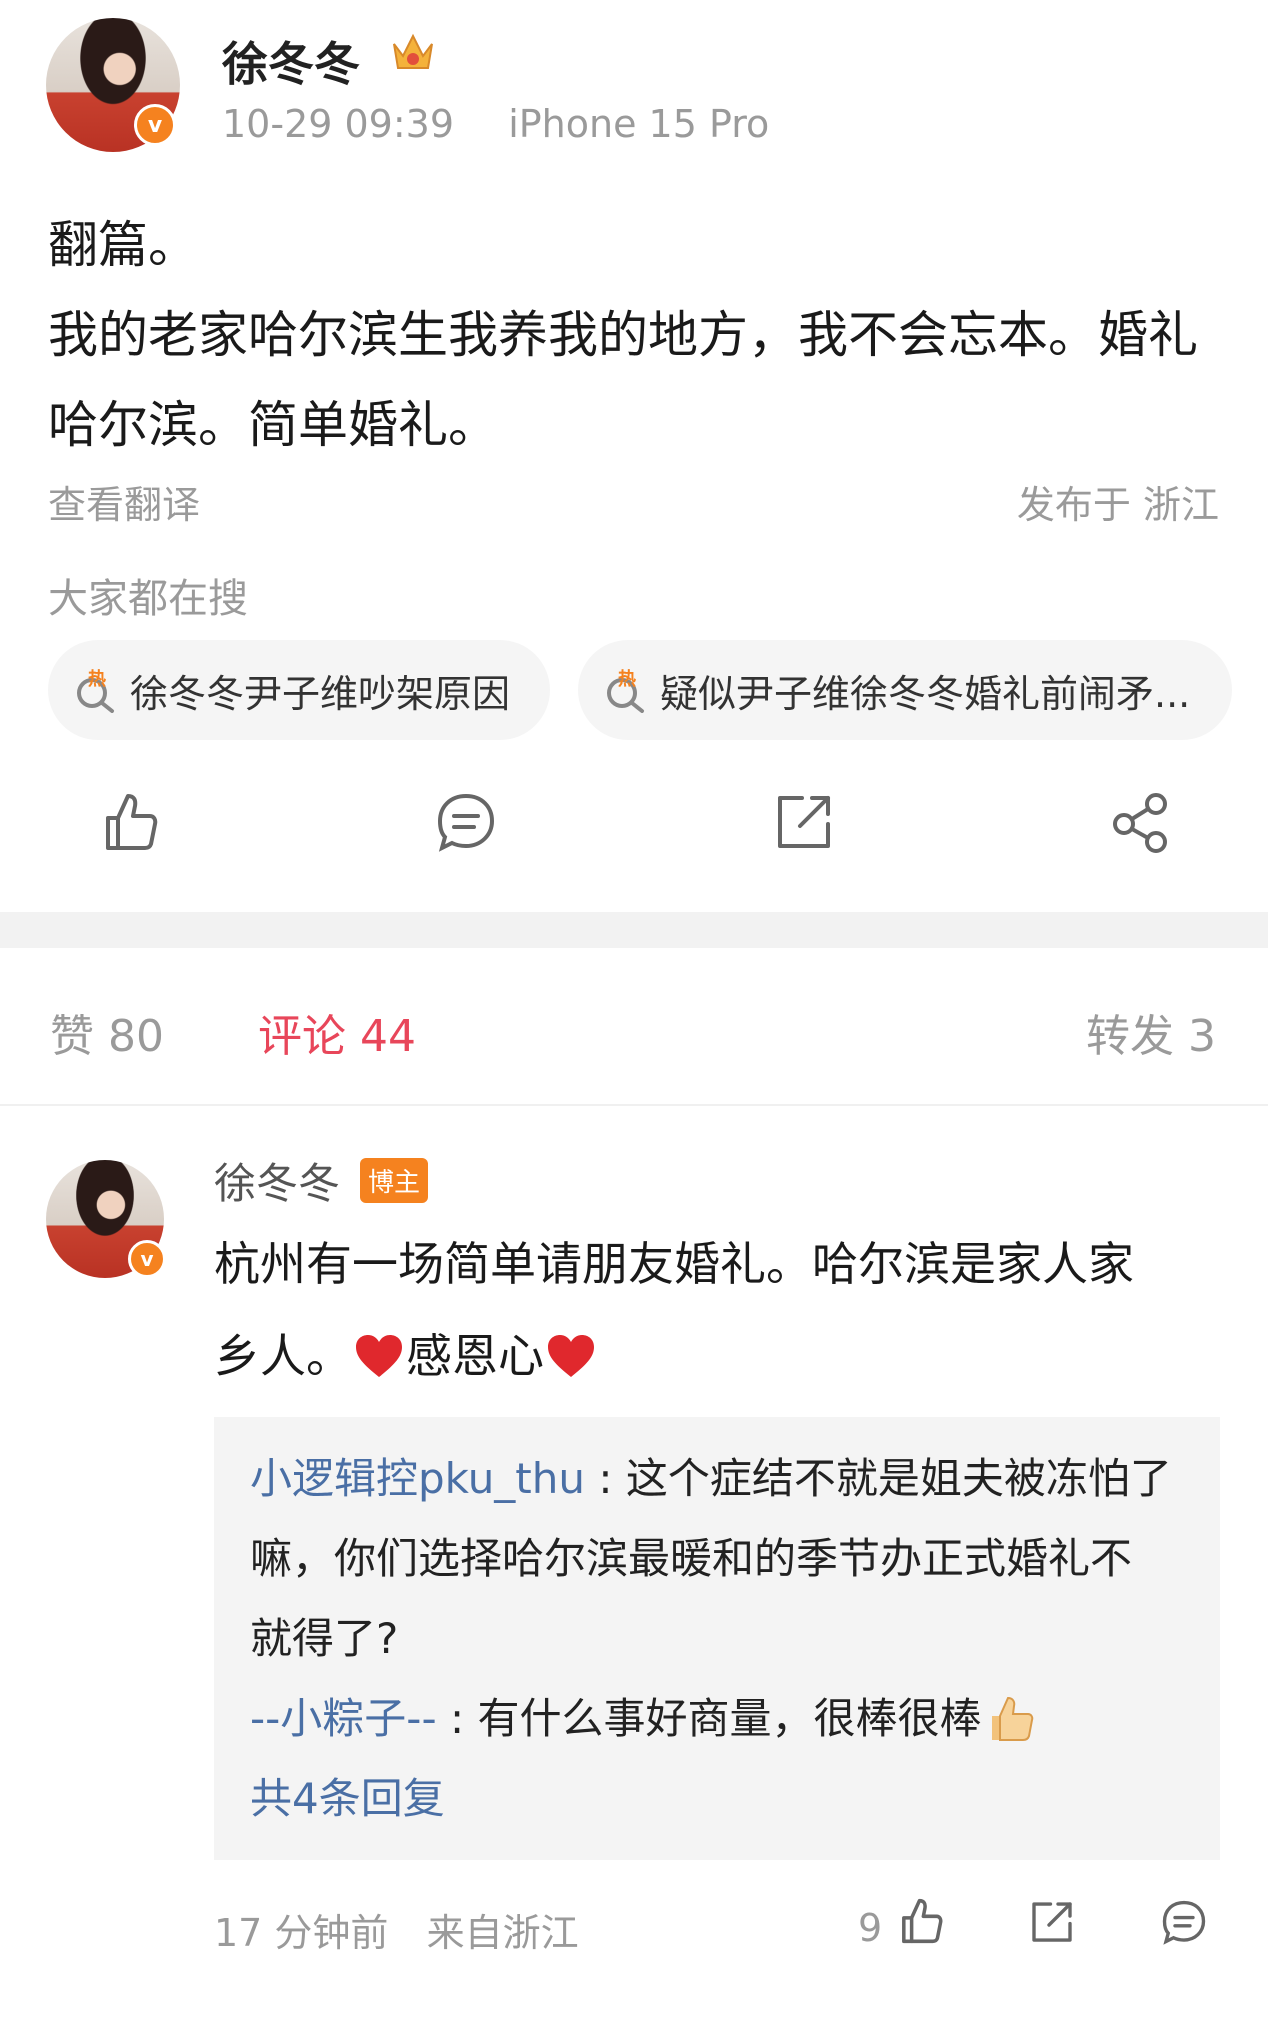  What do you see at coordinates (301, 1933) in the screenshot?
I see `comment-time: 17 分钟前` at bounding box center [301, 1933].